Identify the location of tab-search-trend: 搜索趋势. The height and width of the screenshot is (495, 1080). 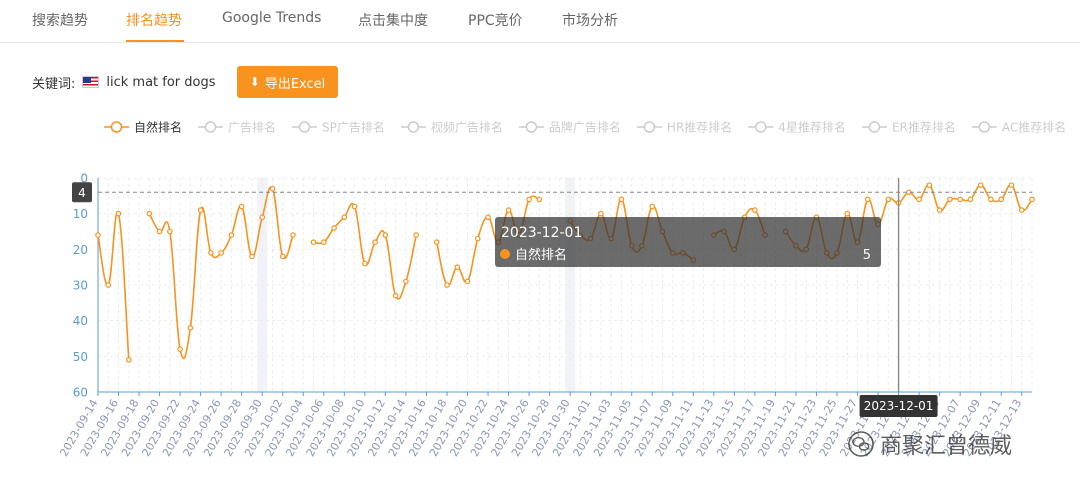
(60, 20).